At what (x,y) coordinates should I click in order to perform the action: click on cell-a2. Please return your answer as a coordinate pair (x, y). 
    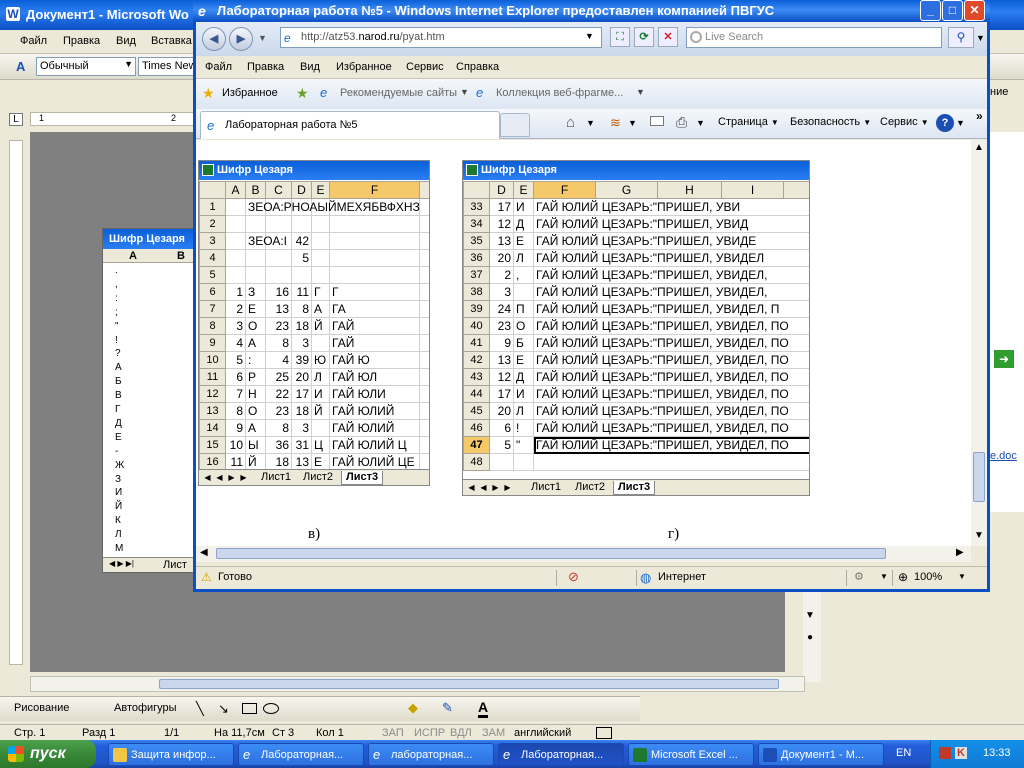
    Looking at the image, I should click on (235, 224).